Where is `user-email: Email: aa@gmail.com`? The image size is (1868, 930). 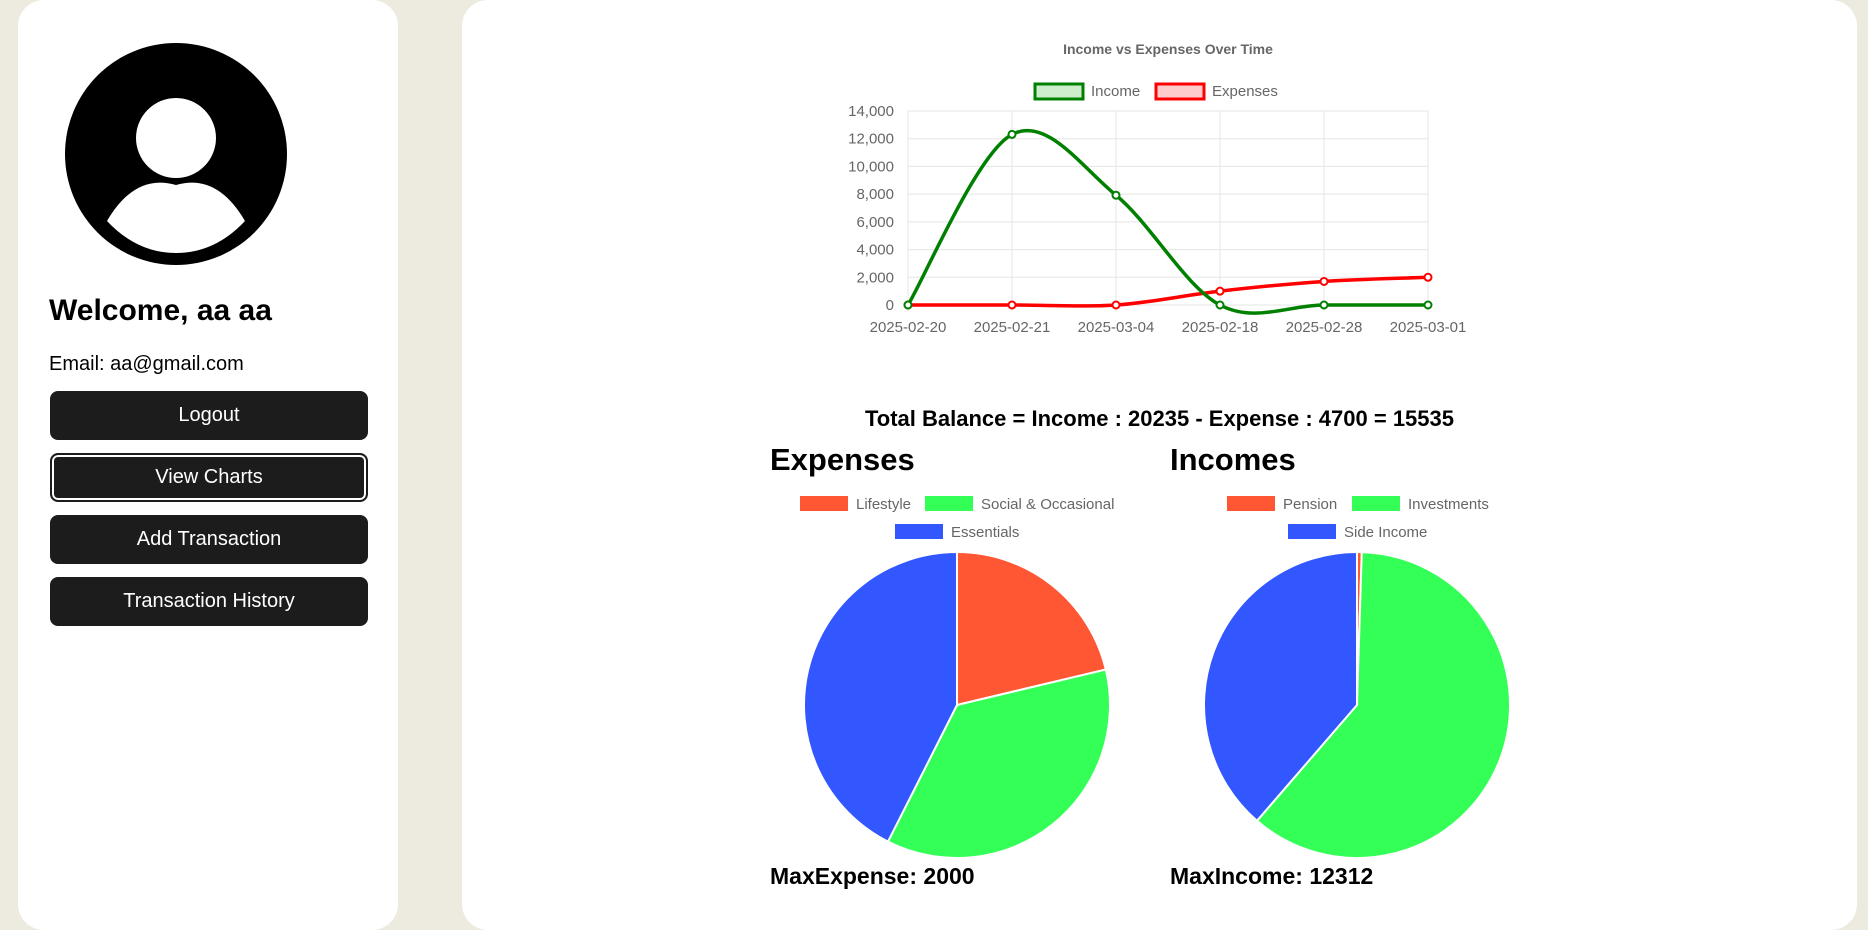
user-email: Email: aa@gmail.com is located at coordinates (146, 364).